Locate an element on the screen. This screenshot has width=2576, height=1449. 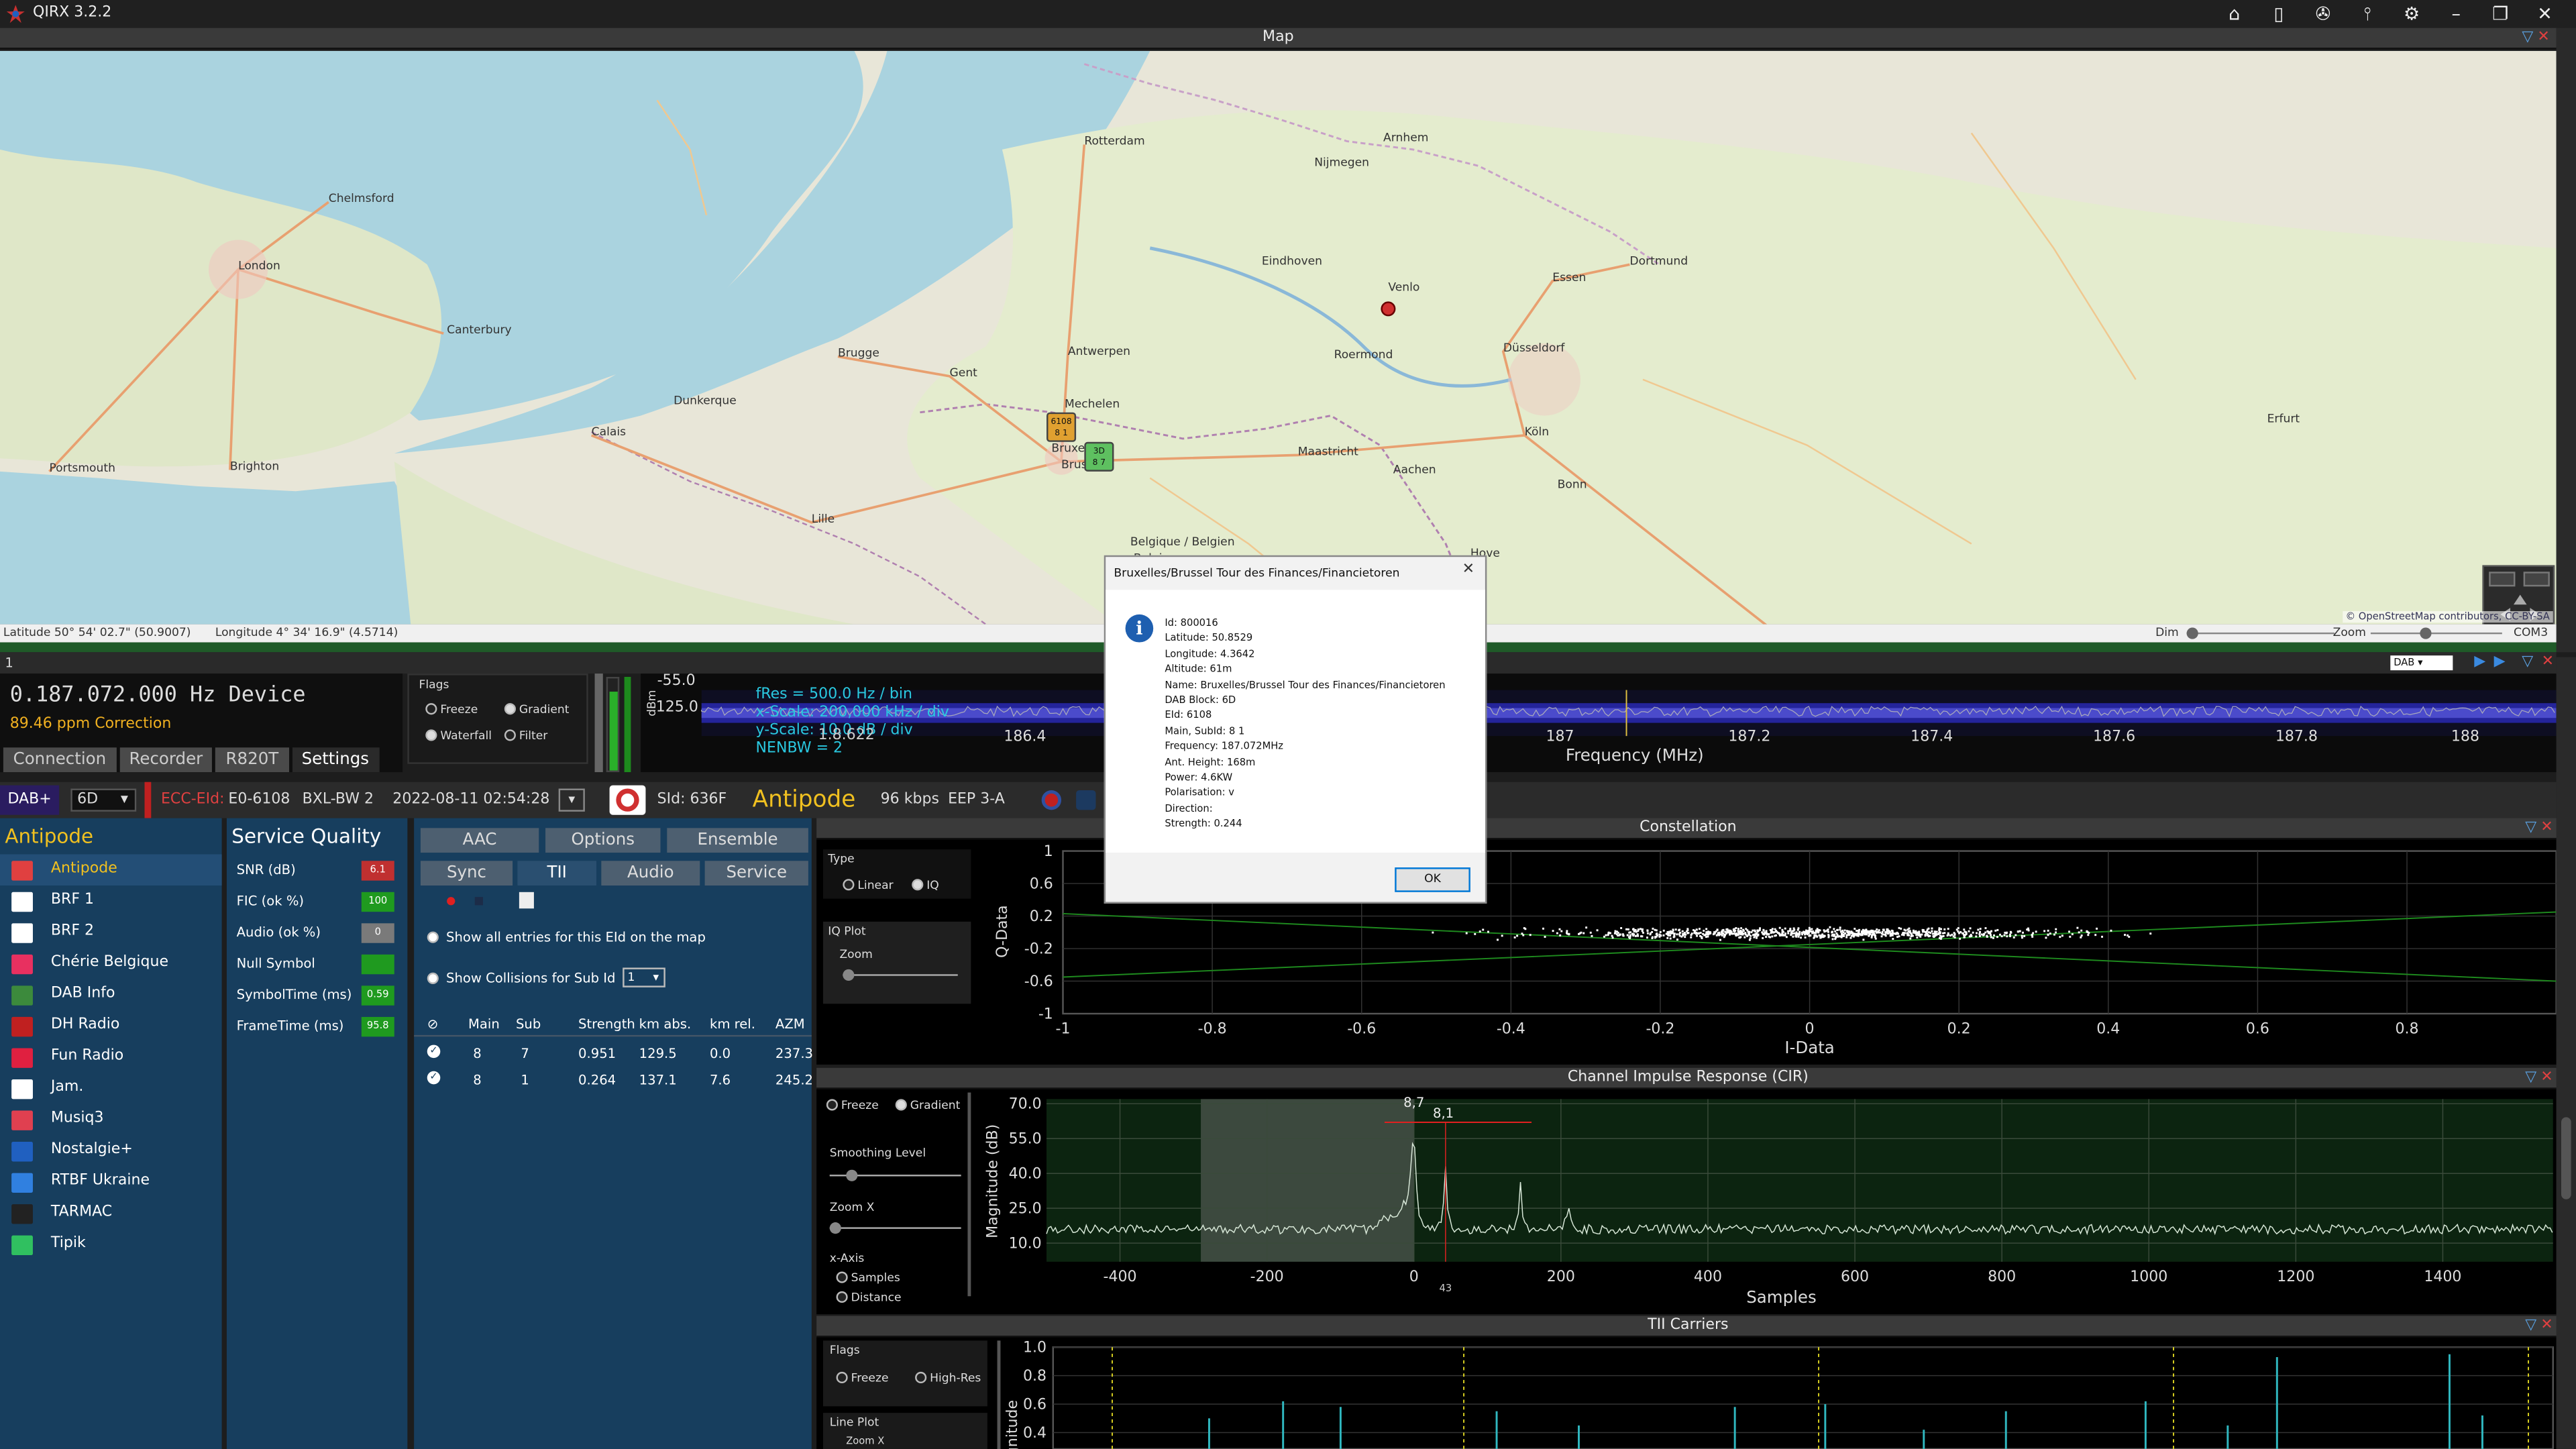
channel-select: 6D ▾ is located at coordinates (103, 800).